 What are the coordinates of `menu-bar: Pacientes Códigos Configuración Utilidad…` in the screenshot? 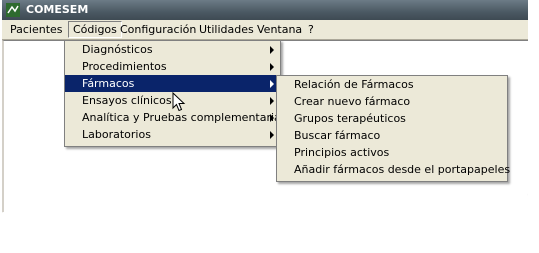 It's located at (265, 30).